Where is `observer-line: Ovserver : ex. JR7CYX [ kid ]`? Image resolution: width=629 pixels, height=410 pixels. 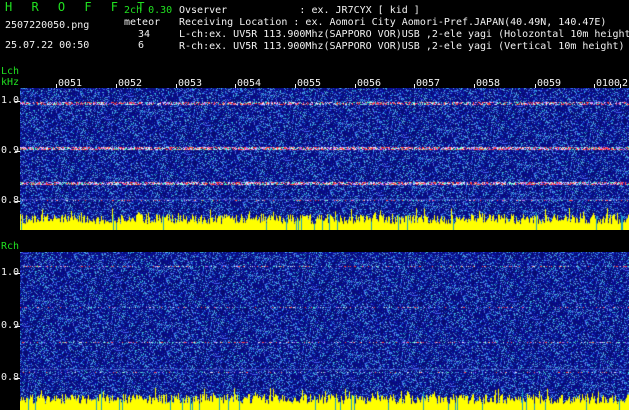
observer-line: Ovserver : ex. JR7CYX [ kid ] is located at coordinates (299, 10).